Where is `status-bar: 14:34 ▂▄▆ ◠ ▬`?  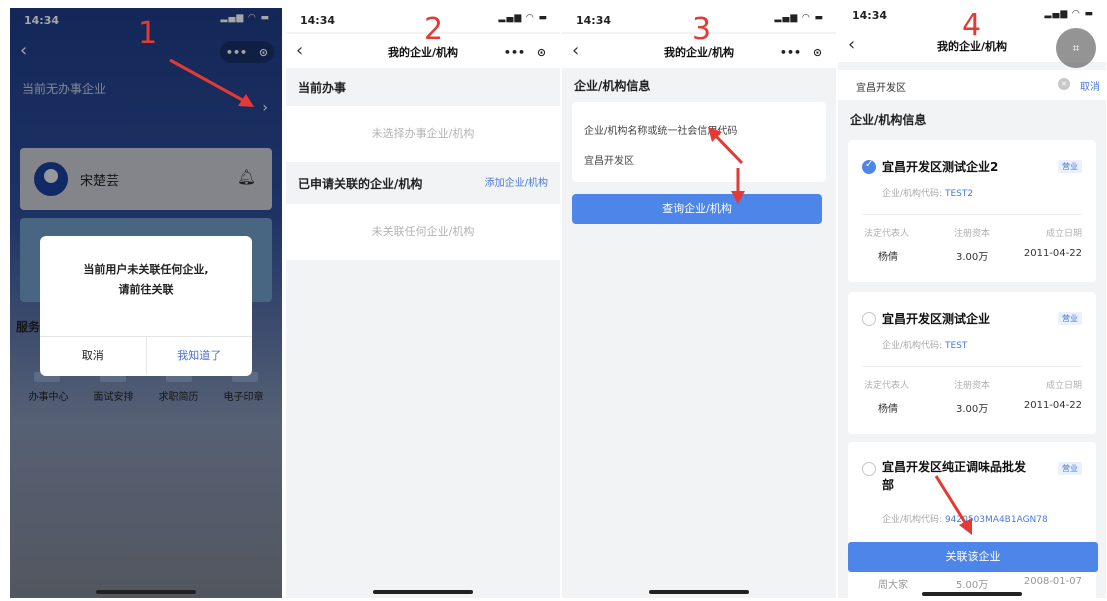
status-bar: 14:34 ▂▄▆ ◠ ▬ is located at coordinates (423, 20).